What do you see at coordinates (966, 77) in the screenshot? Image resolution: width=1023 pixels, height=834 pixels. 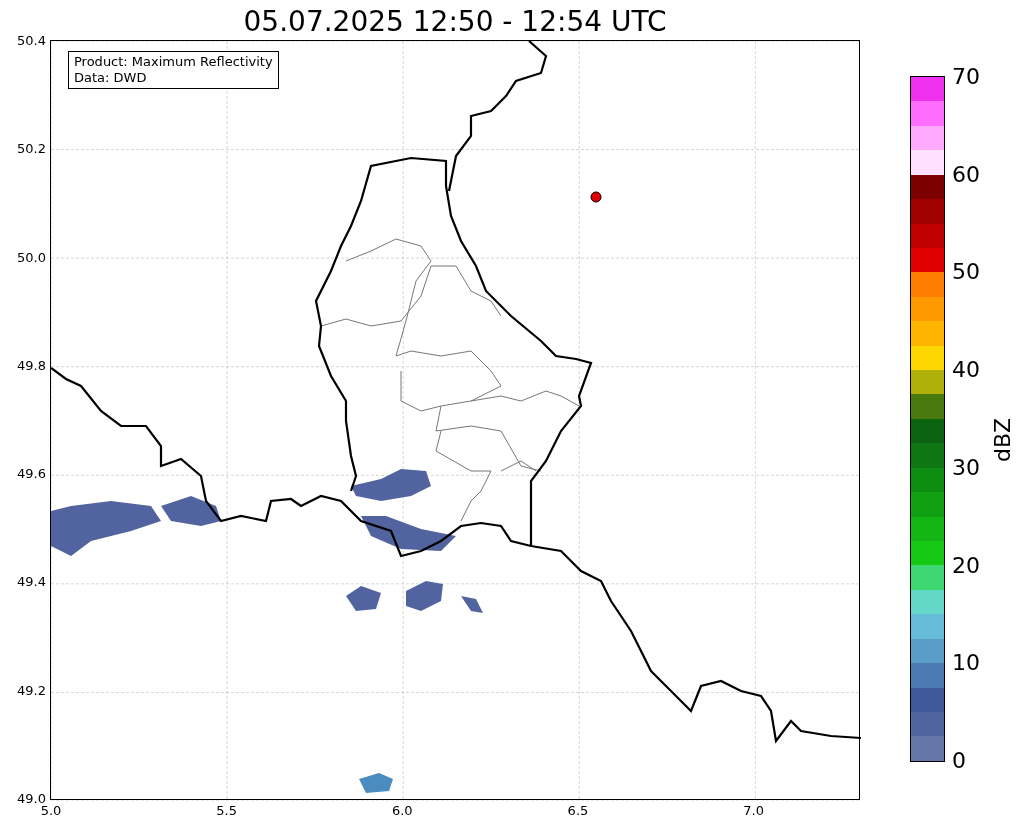 I see `colorbar-tick-label: 70` at bounding box center [966, 77].